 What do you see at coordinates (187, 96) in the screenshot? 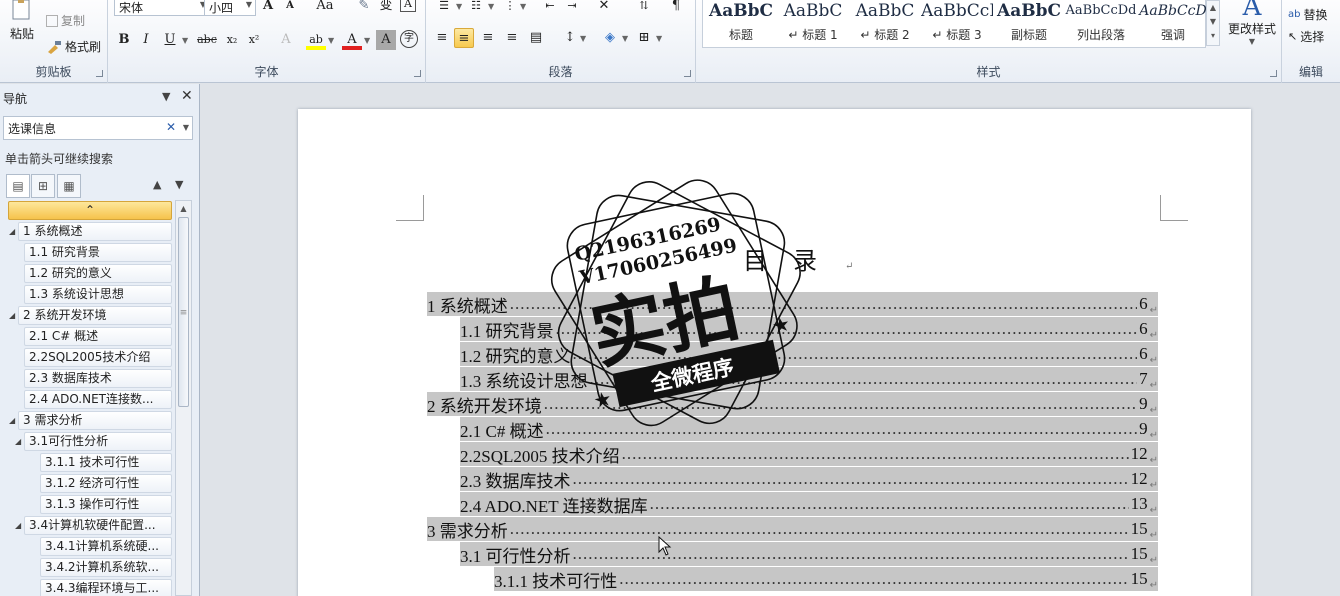
I see `close-icon: ✕` at bounding box center [187, 96].